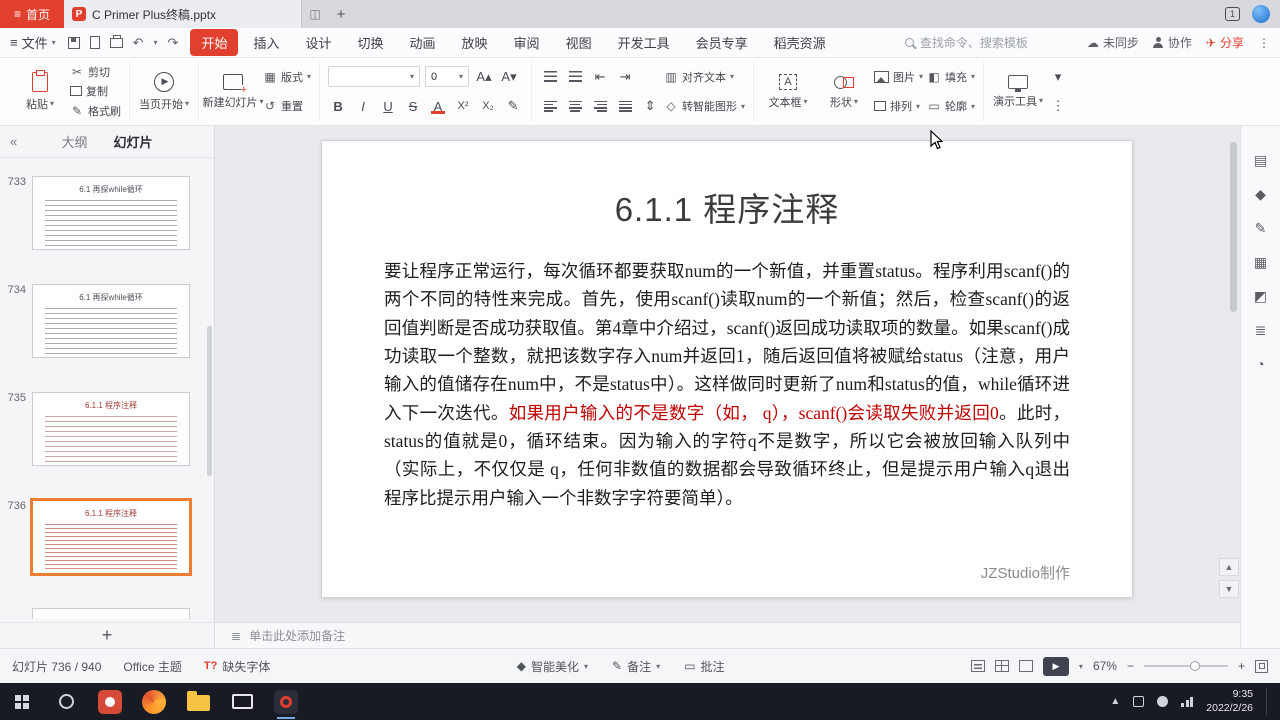  What do you see at coordinates (1058, 77) in the screenshot?
I see `collapse-ribbon-icon: ▾` at bounding box center [1058, 77].